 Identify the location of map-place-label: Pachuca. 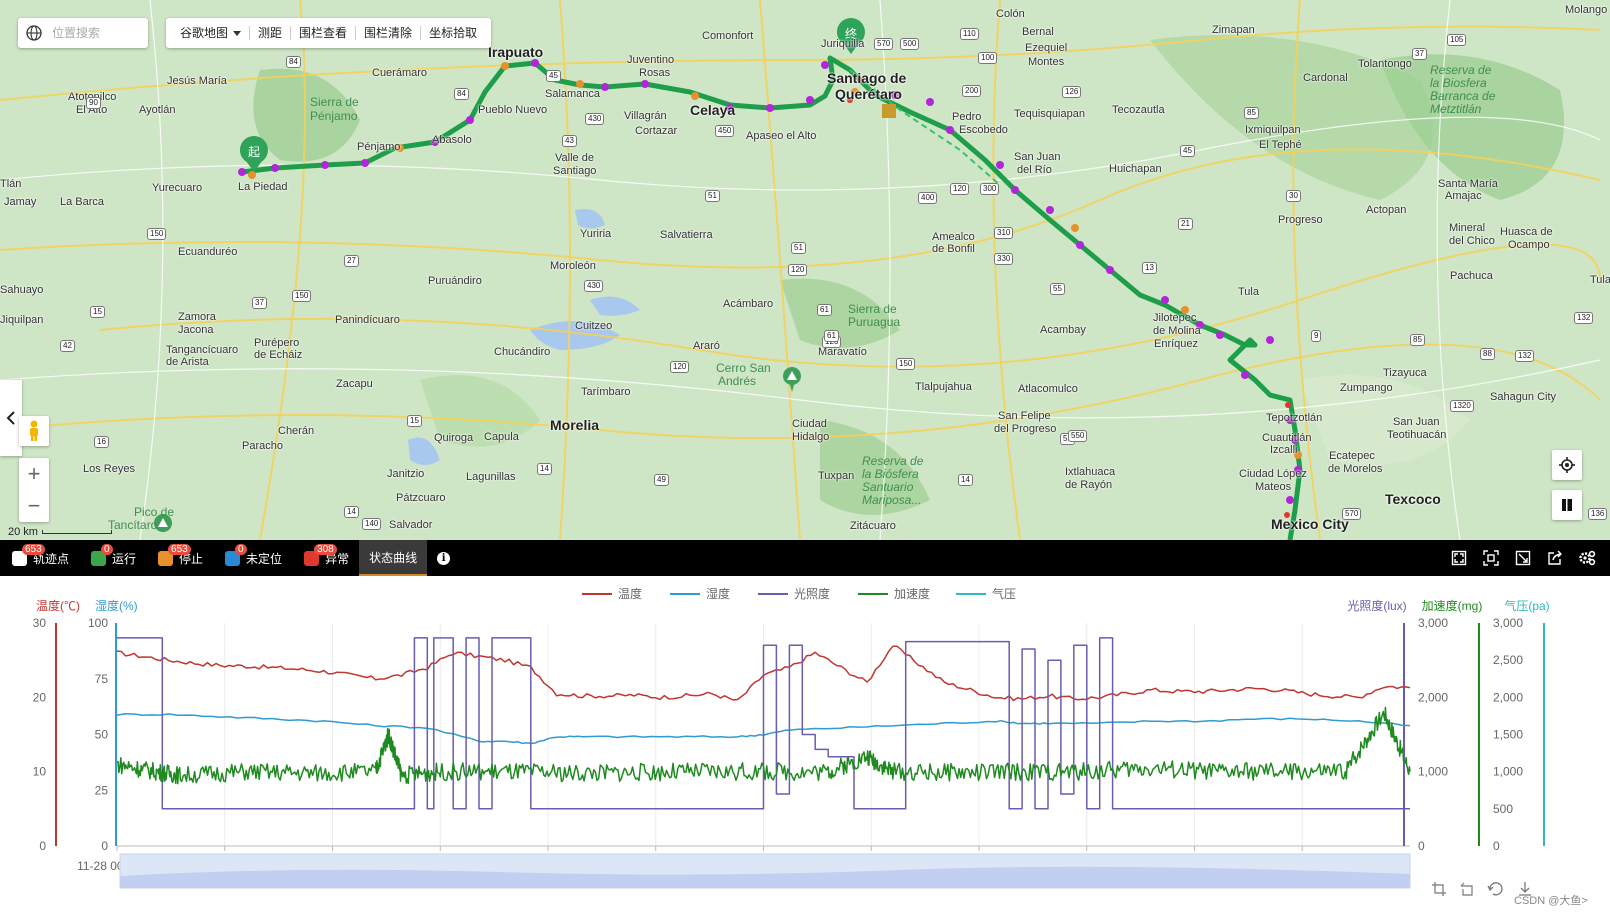
(1471, 276).